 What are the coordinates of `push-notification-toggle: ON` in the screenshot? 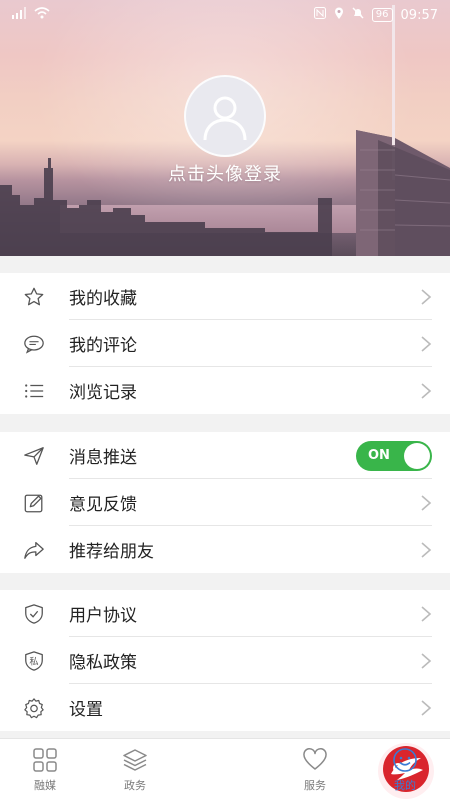 It's located at (394, 456).